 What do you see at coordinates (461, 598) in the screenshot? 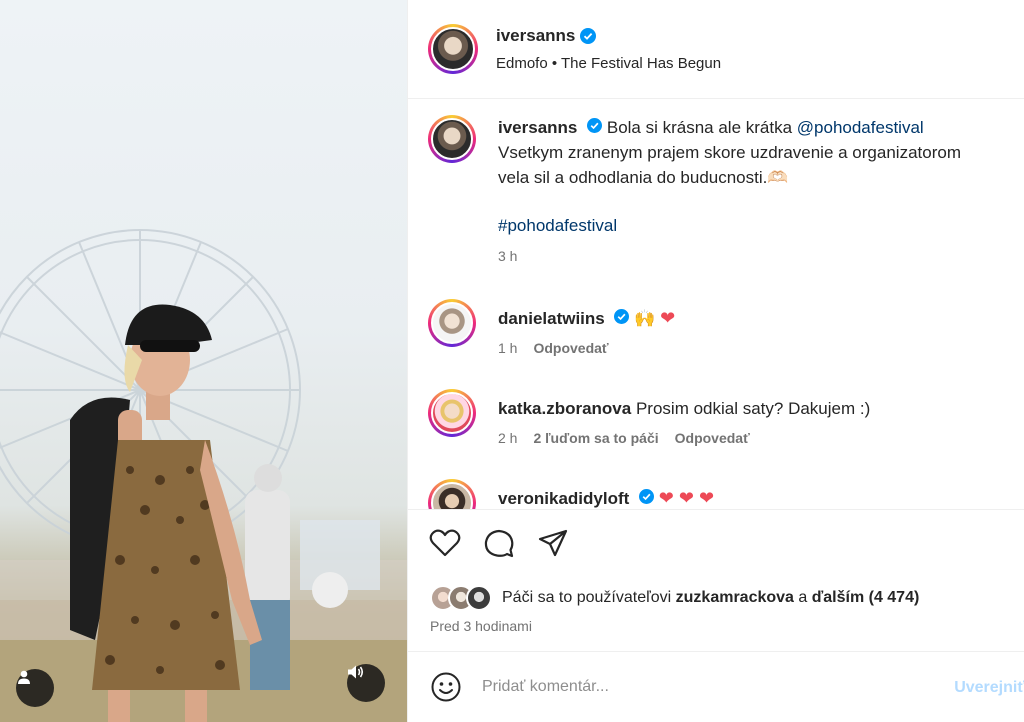
I see `liker-avatars` at bounding box center [461, 598].